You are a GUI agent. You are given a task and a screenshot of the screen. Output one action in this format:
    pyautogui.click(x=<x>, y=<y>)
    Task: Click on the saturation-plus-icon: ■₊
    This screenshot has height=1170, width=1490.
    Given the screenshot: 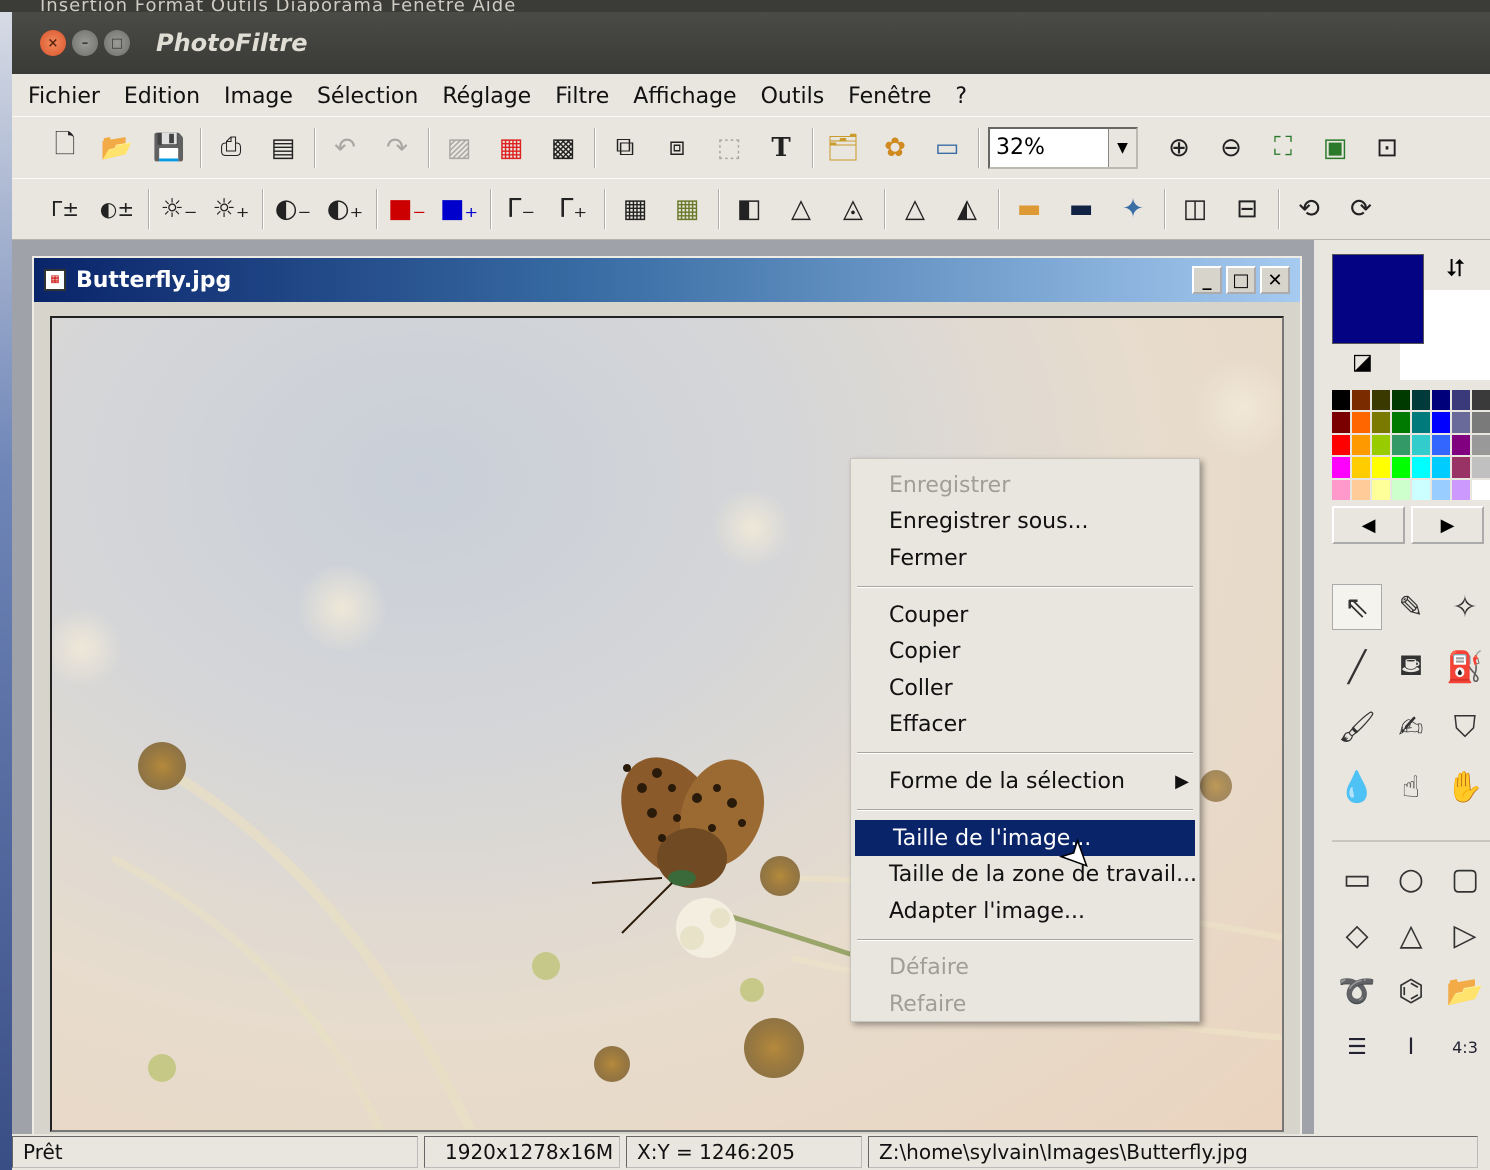 What is the action you would take?
    pyautogui.click(x=459, y=209)
    